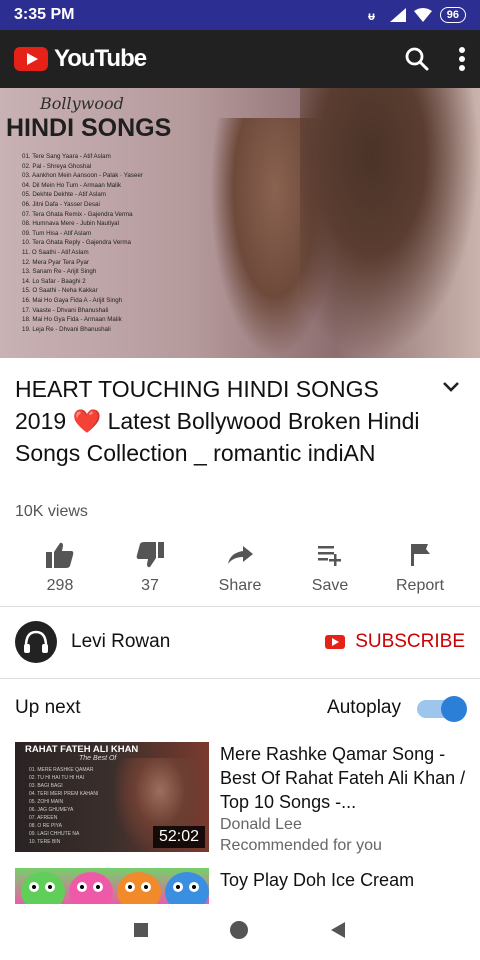 The width and height of the screenshot is (480, 960). I want to click on tracklist-item: 07. Tera Ghata Remix - Gajendra Verma, so click(77, 214).